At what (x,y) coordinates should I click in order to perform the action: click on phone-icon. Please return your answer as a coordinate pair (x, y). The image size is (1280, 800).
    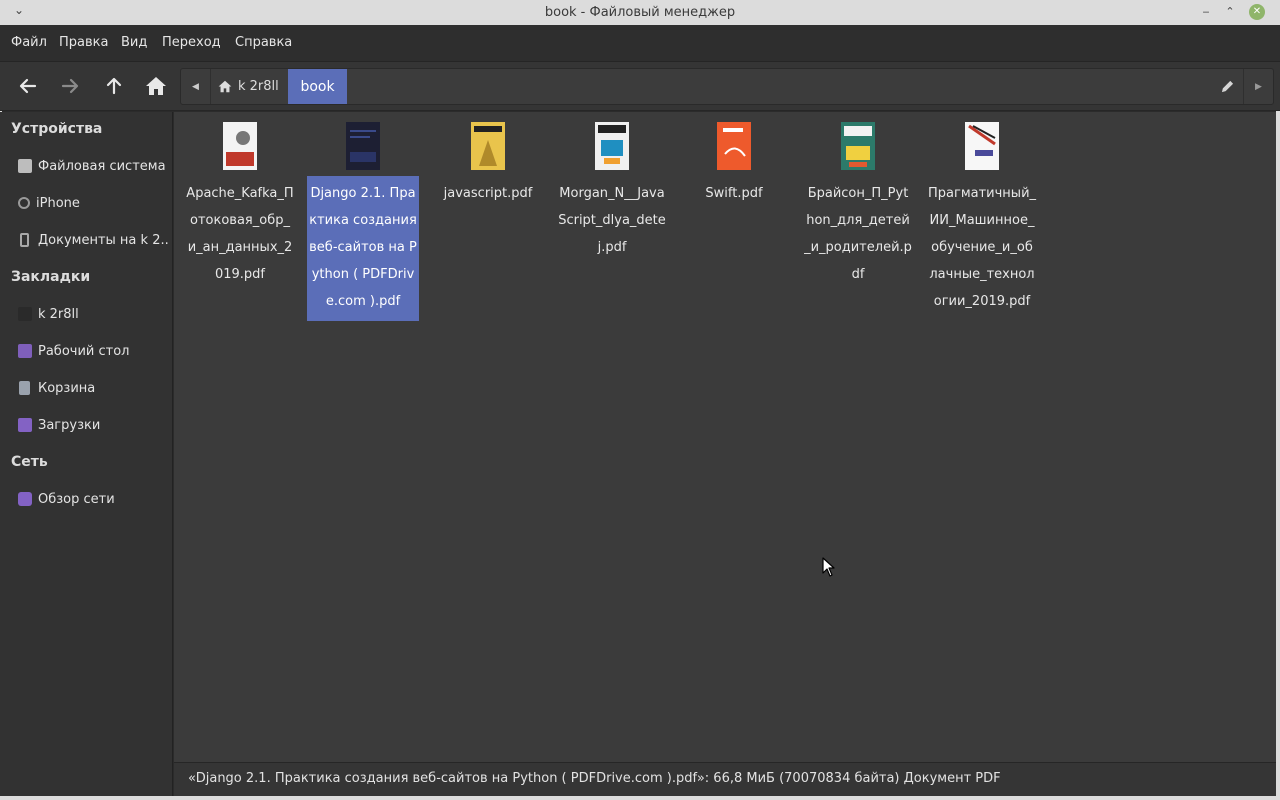
    Looking at the image, I should click on (24, 203).